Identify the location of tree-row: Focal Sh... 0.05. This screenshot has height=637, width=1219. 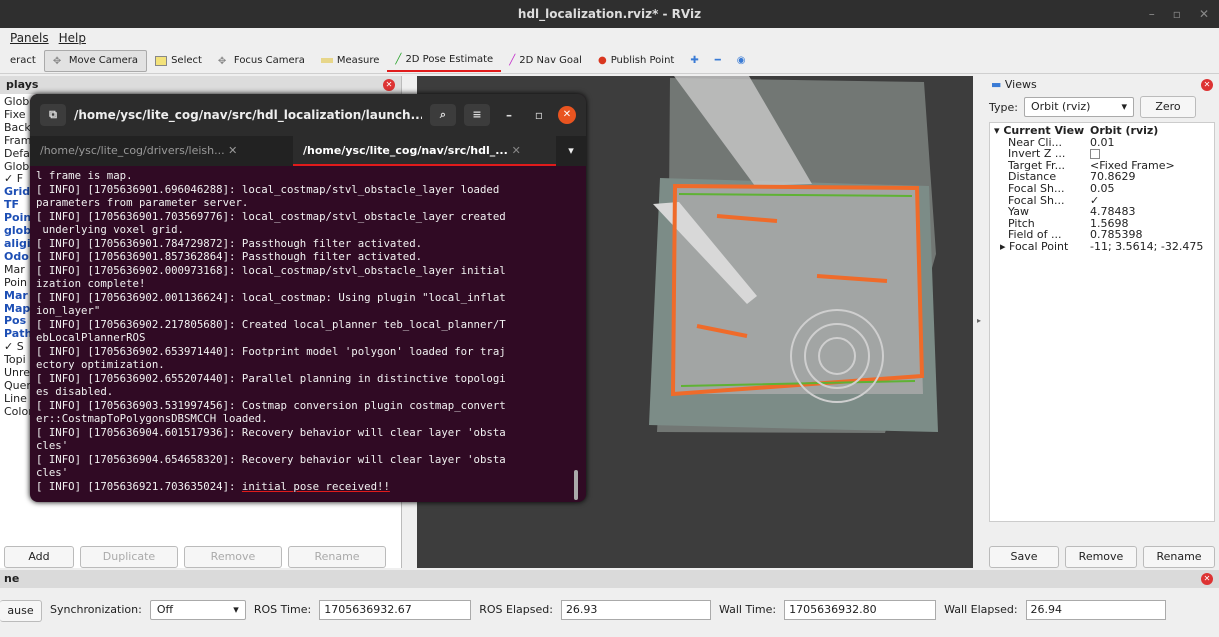
(1102, 189).